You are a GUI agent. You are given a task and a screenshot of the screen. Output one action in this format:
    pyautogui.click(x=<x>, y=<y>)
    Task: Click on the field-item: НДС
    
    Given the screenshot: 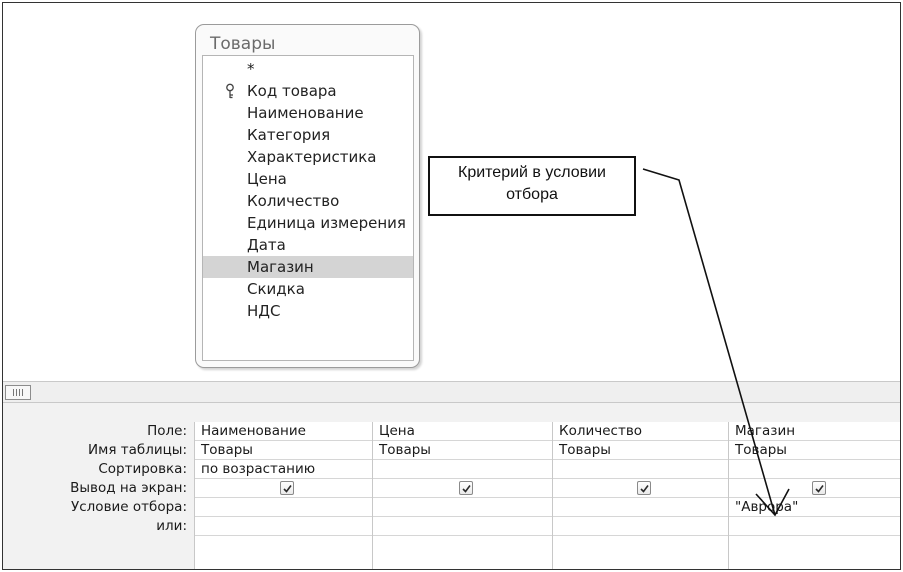 What is the action you would take?
    pyautogui.click(x=308, y=311)
    